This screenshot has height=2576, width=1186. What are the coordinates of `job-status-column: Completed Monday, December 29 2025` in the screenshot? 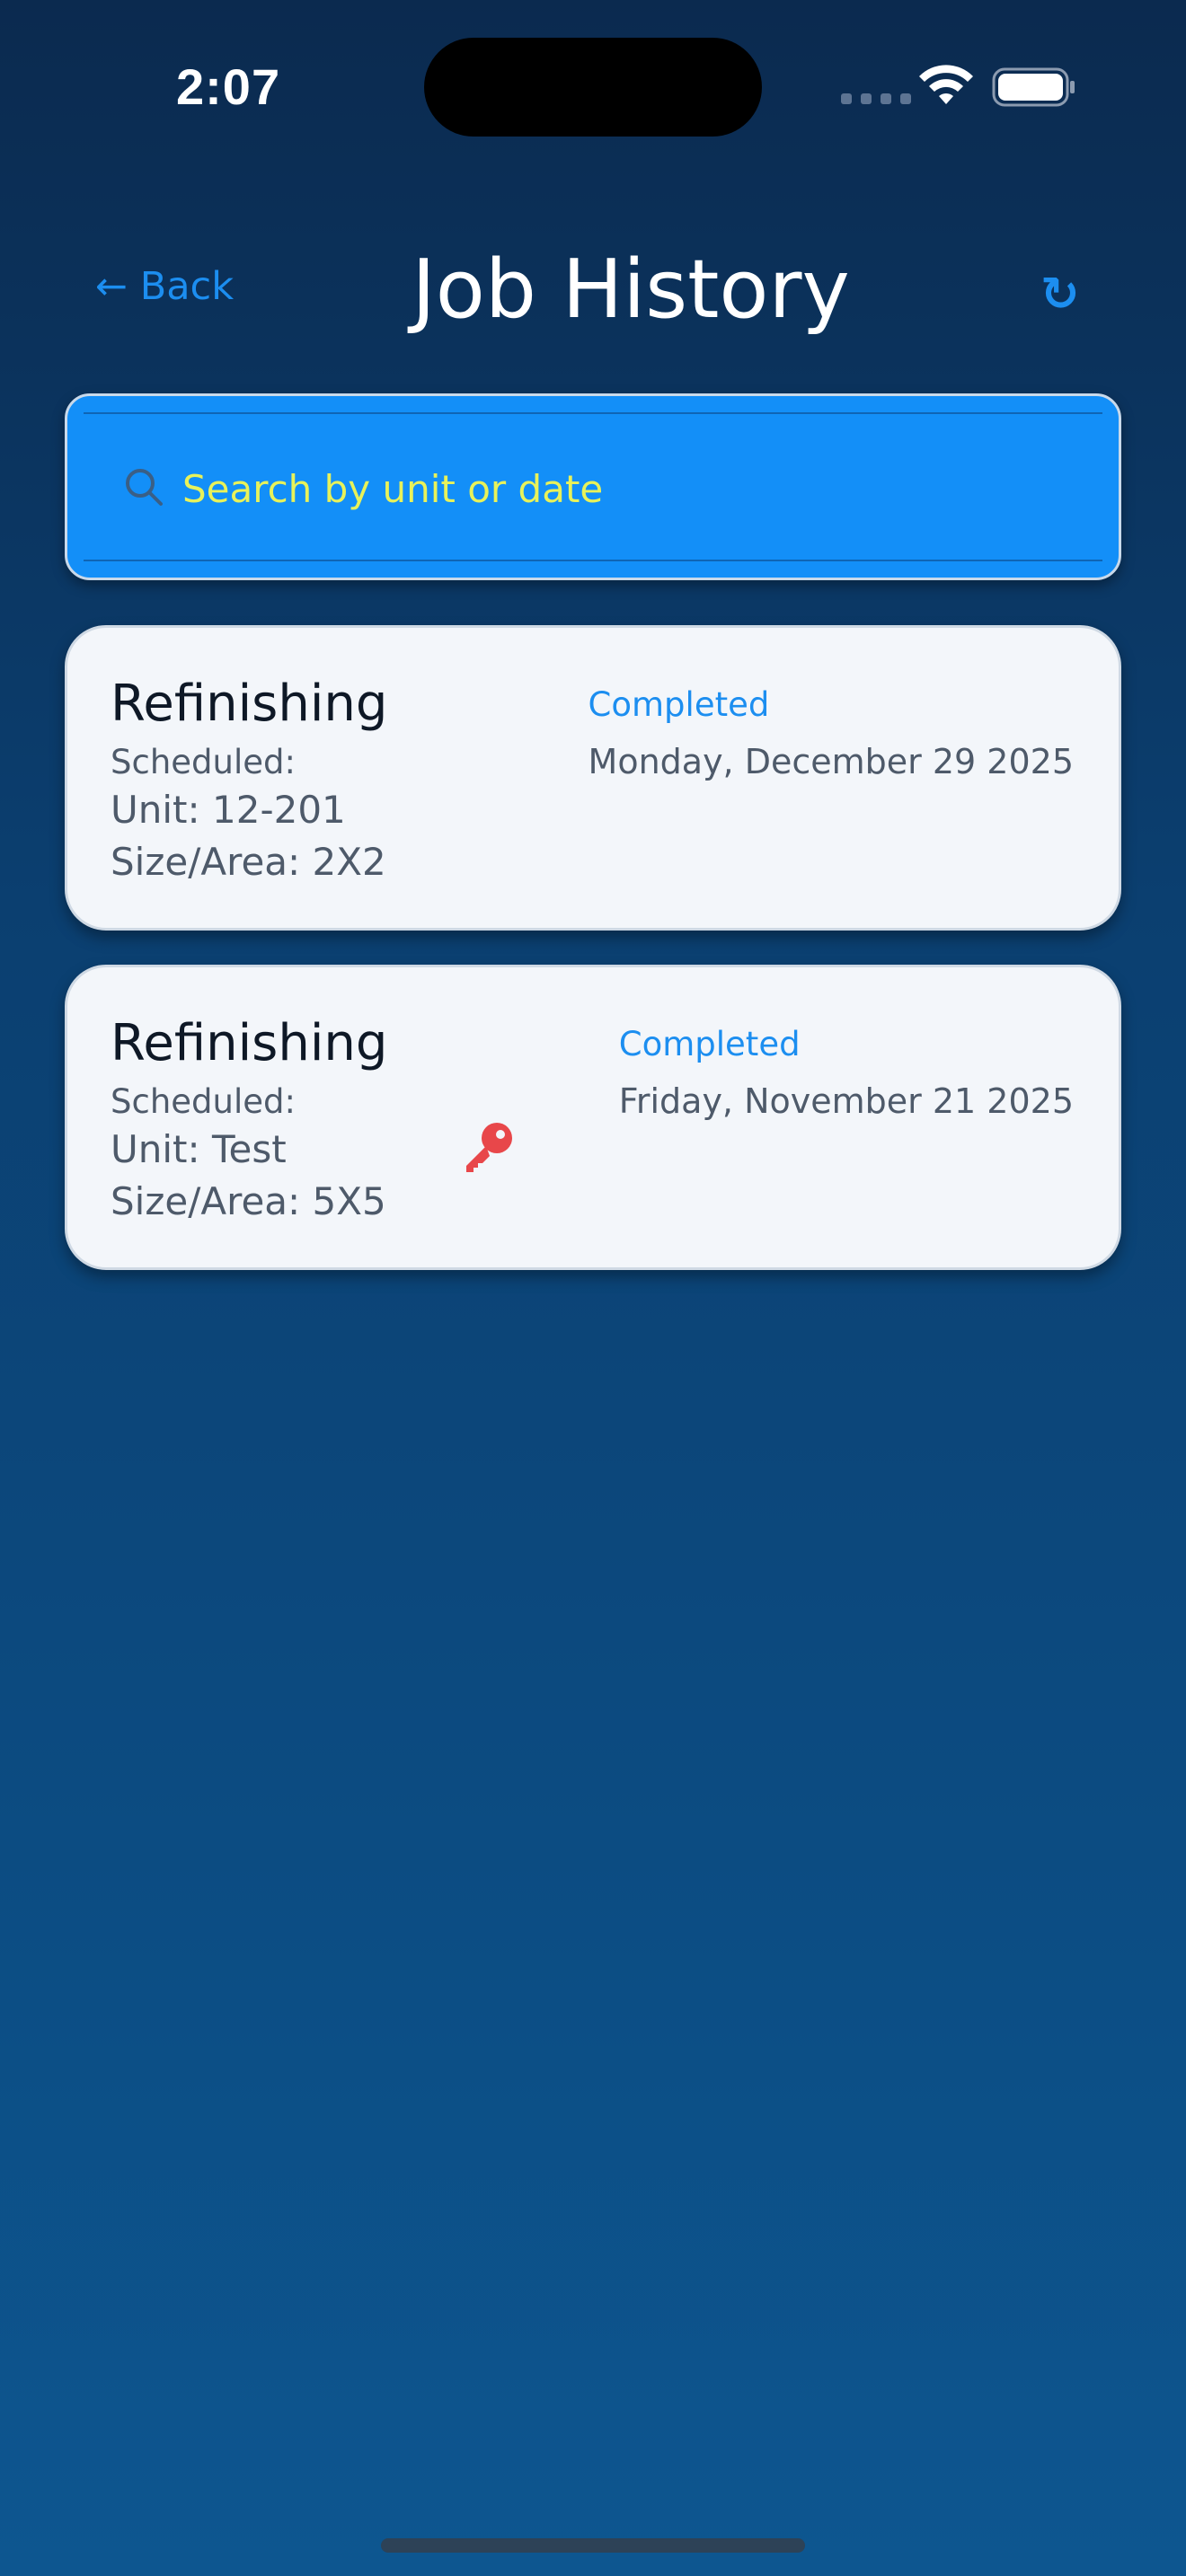 It's located at (831, 733).